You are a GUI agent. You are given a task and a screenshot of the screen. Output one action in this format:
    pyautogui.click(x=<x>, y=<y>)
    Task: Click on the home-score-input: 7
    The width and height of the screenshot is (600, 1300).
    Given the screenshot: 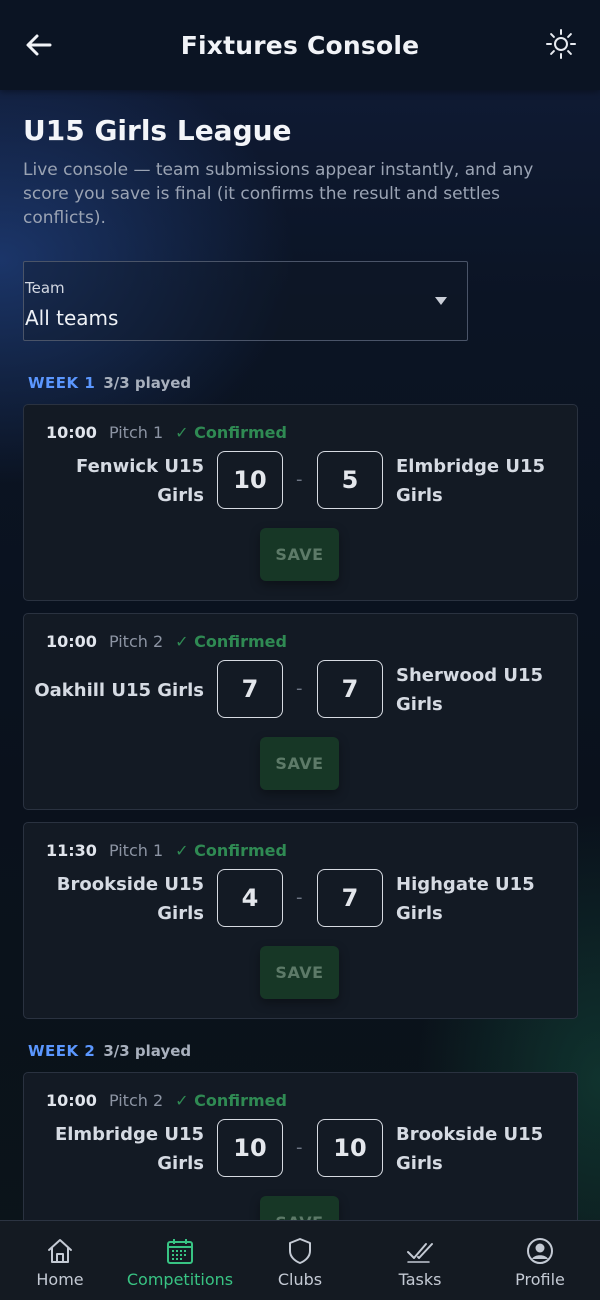 What is the action you would take?
    pyautogui.click(x=250, y=689)
    